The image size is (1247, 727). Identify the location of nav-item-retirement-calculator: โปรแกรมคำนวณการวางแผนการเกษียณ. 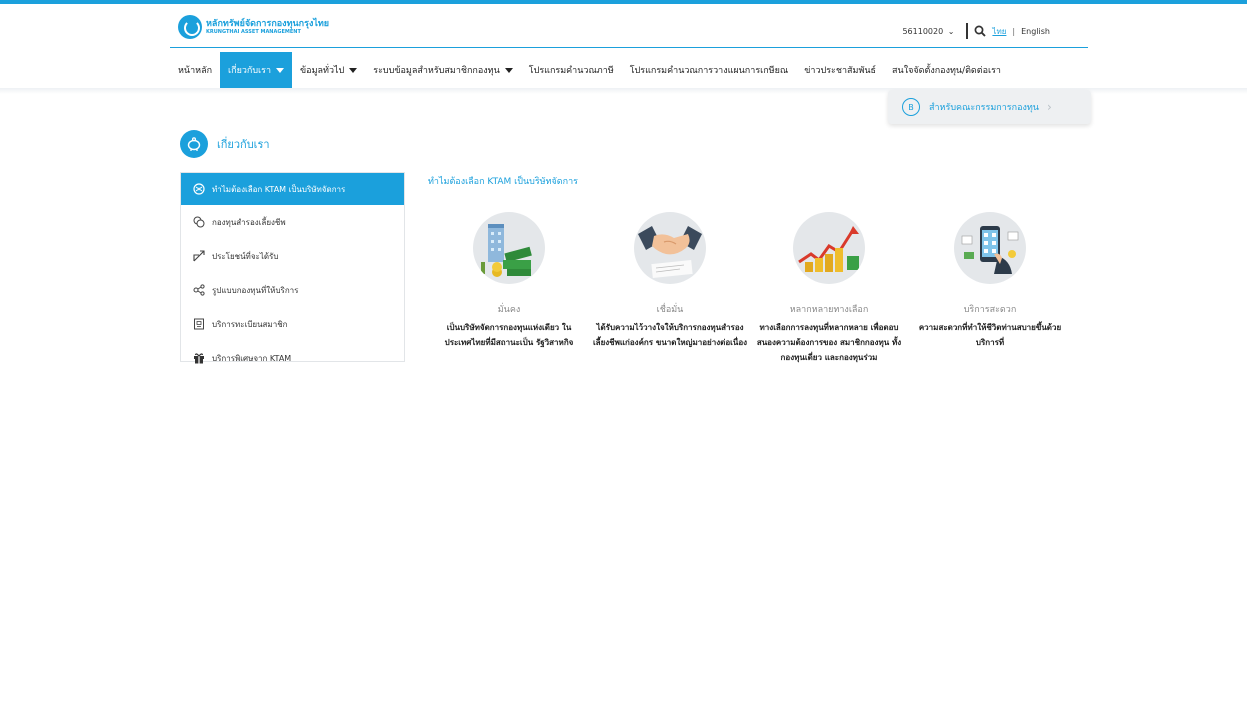
(709, 70).